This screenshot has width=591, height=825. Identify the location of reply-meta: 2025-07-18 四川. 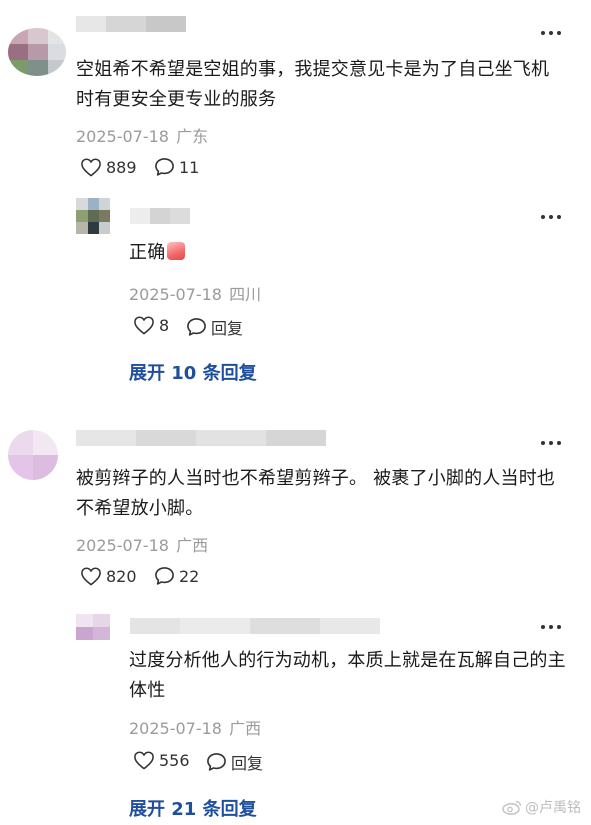
(195, 293).